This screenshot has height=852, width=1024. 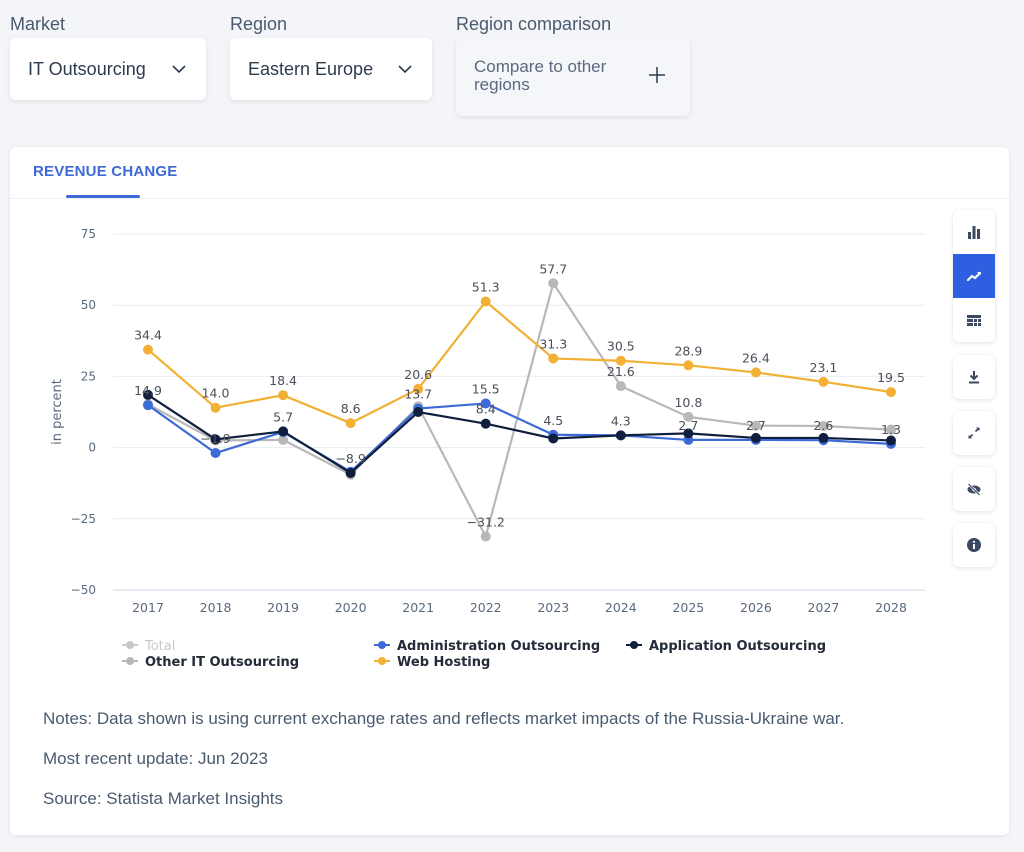 I want to click on data-label: −8.9, so click(x=350, y=458).